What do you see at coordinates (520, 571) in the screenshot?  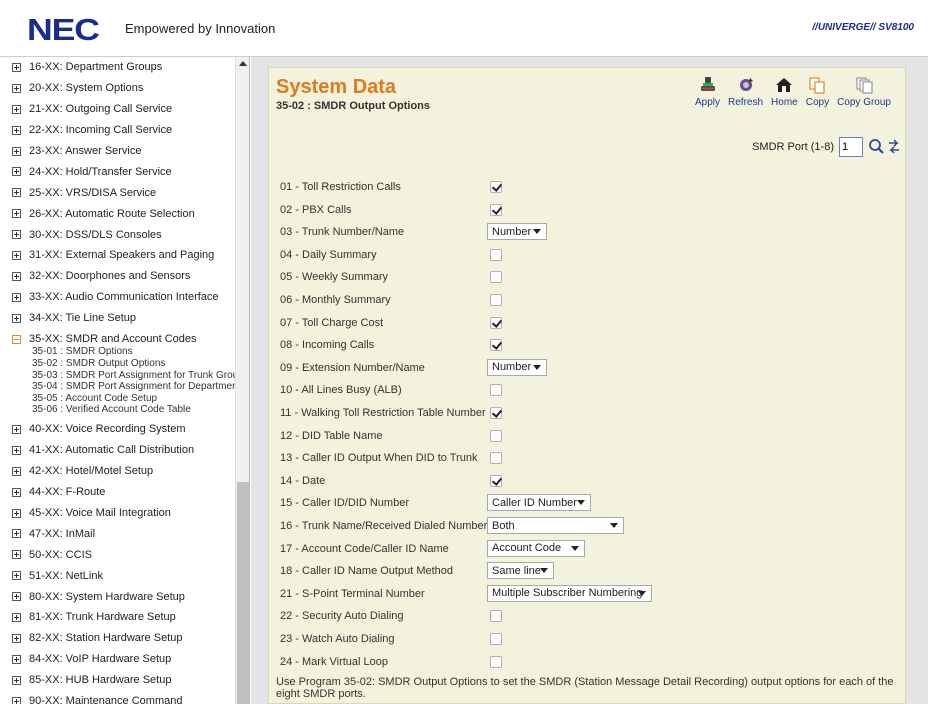 I see `option-select: Same line` at bounding box center [520, 571].